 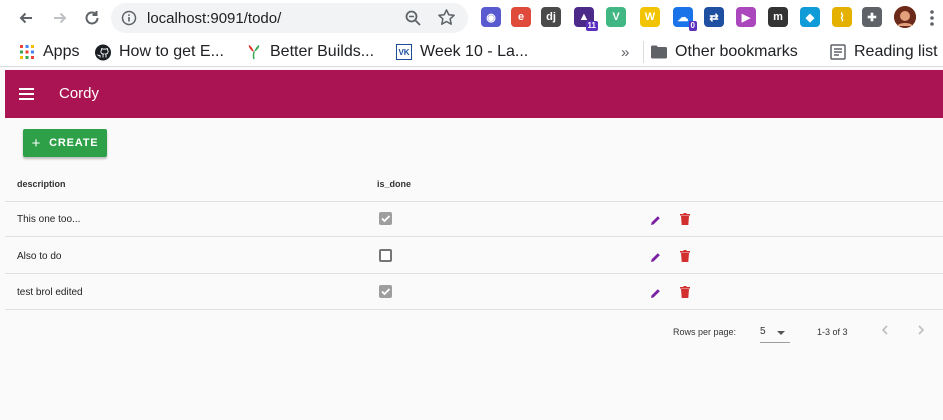 I want to click on url-text: localhost:9091/todo/, so click(x=214, y=18).